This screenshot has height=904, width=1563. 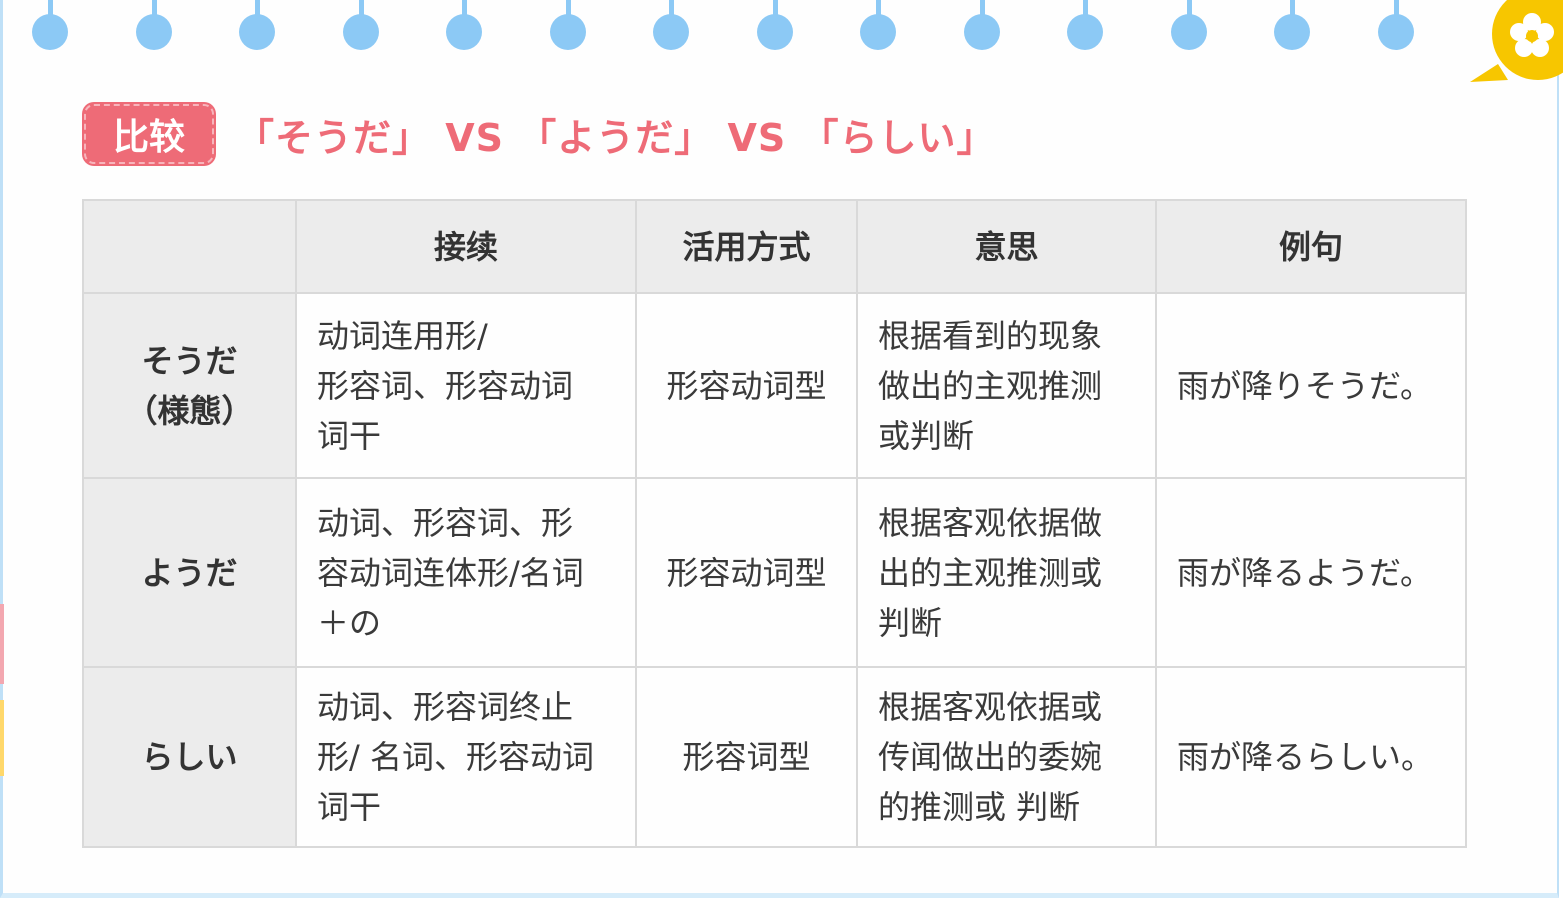 I want to click on edge-mark-pink, so click(x=2, y=644).